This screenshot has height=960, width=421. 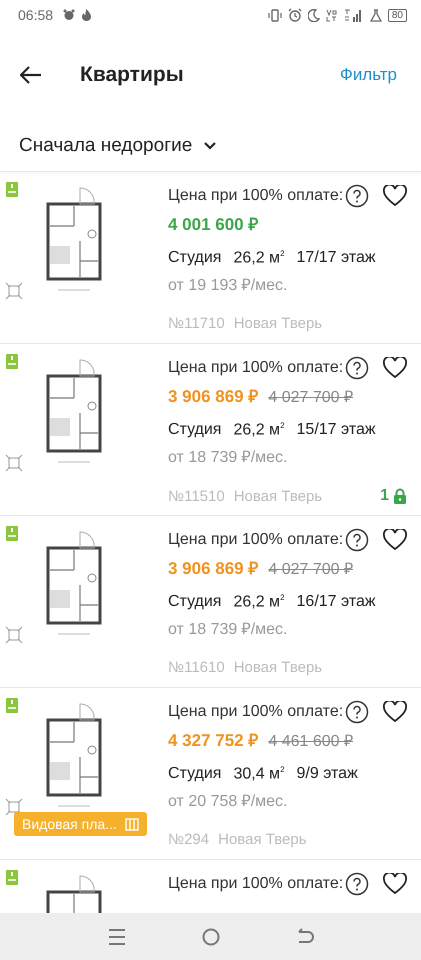 I want to click on apartment-number: №294, so click(x=189, y=839).